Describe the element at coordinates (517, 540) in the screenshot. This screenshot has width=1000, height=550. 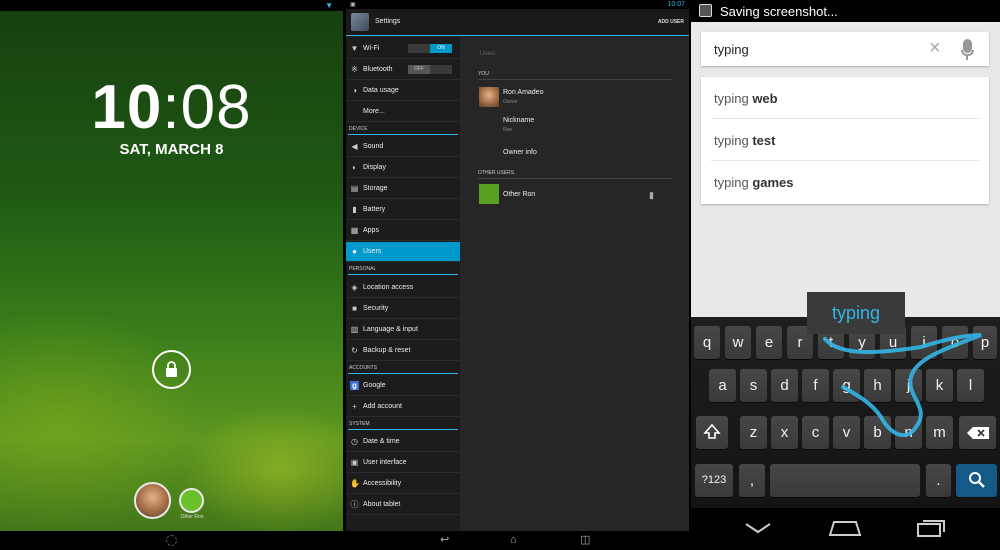
I see `navigation-bar: ↩ ⌂ ◫` at that location.